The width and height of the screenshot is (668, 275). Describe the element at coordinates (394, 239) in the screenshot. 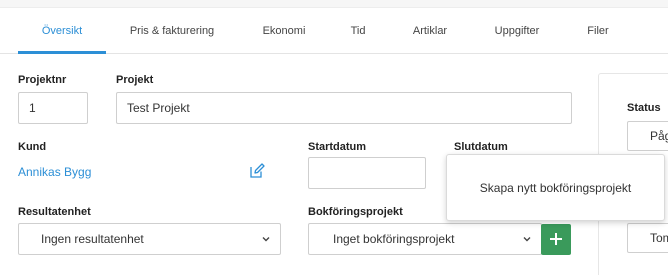

I see `bokforingsprojekt-value: Inget bokföringsprojekt` at that location.